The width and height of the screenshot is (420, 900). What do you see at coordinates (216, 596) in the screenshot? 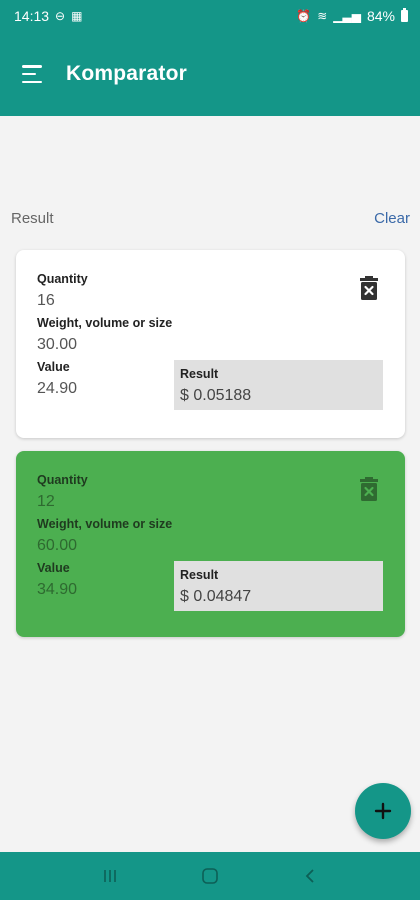
I see `result-value: $ 0.04847` at bounding box center [216, 596].